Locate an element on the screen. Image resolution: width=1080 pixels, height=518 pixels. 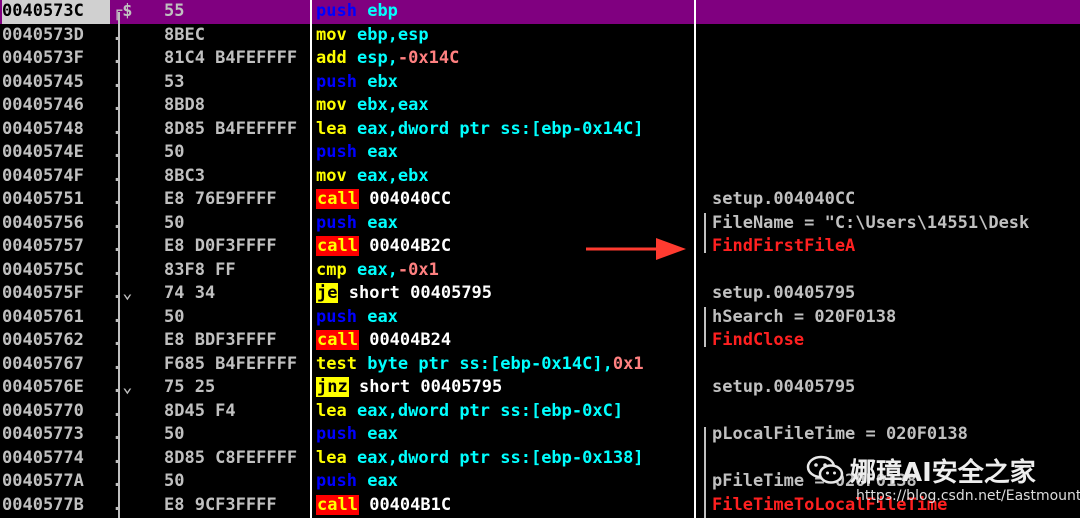
row-instruction: lea eax,dword ptr ss:[ebp-0x14C] is located at coordinates (504, 130).